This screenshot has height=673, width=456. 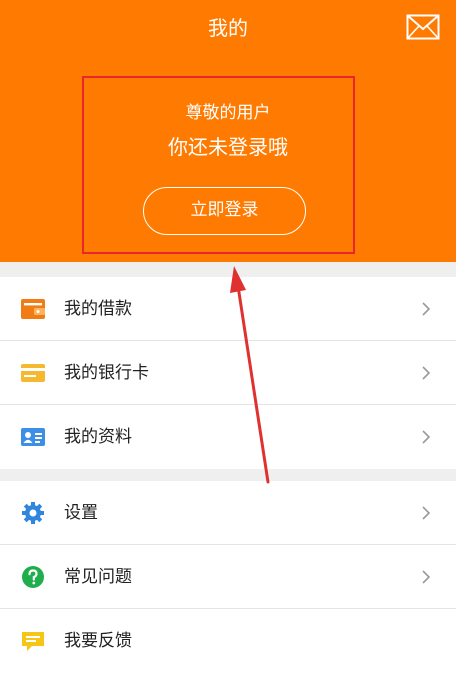 What do you see at coordinates (228, 28) in the screenshot?
I see `page-title: 我的` at bounding box center [228, 28].